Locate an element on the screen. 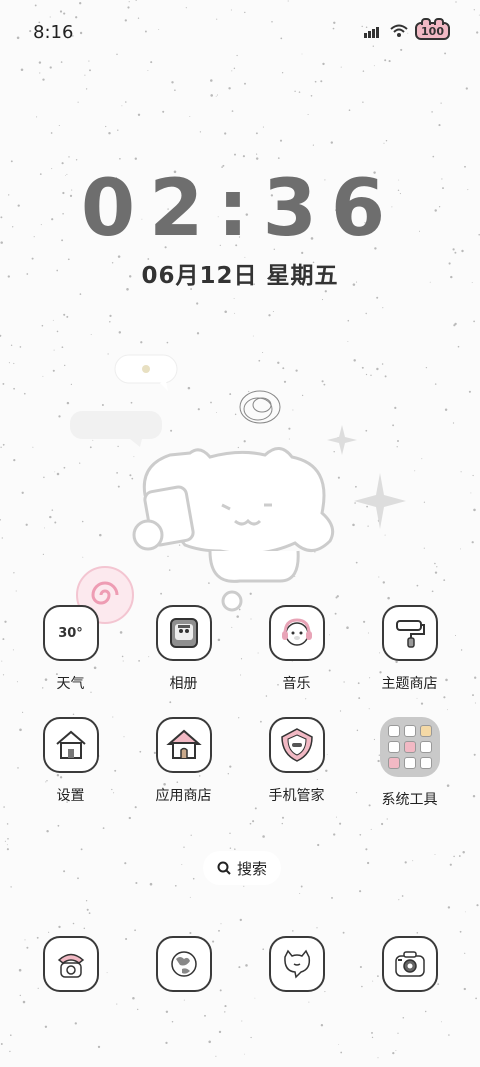 This screenshot has height=1067, width=480. app-app-store: 应用商店 is located at coordinates (184, 763).